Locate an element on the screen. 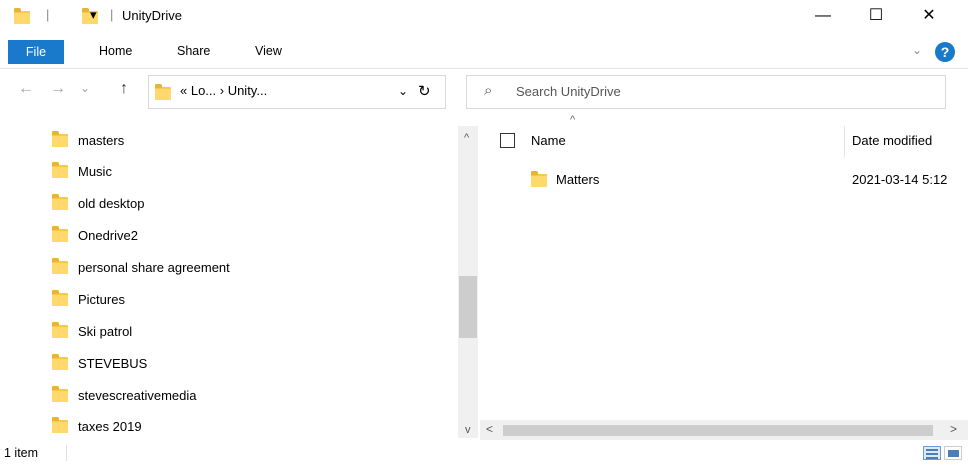  nav-item-onedrive2: Onedrive2 is located at coordinates (248, 236).